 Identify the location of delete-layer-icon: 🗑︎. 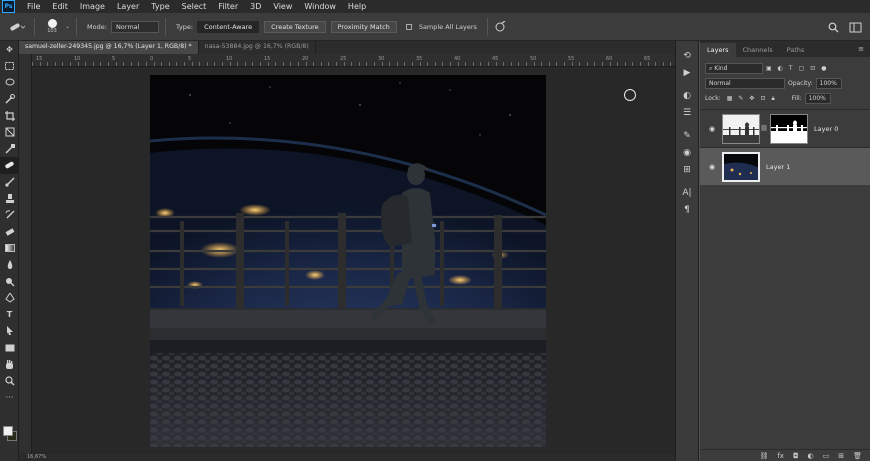
(857, 456).